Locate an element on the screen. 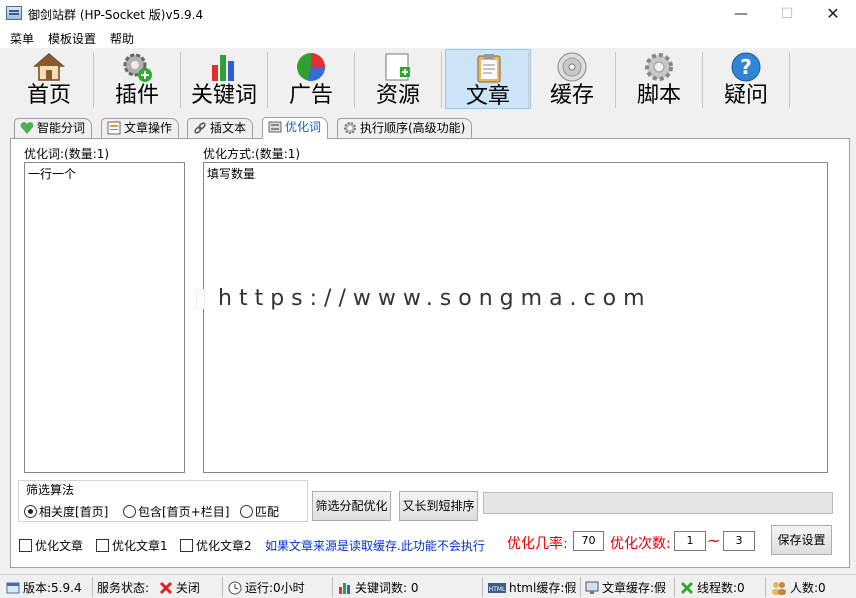 The width and height of the screenshot is (856, 598). radio-relevance: 相关度[首页] is located at coordinates (66, 511).